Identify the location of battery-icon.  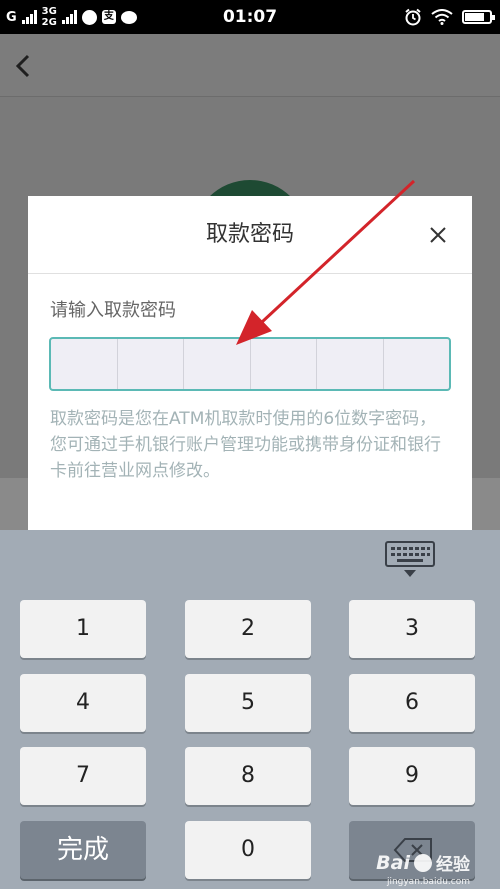
(478, 17).